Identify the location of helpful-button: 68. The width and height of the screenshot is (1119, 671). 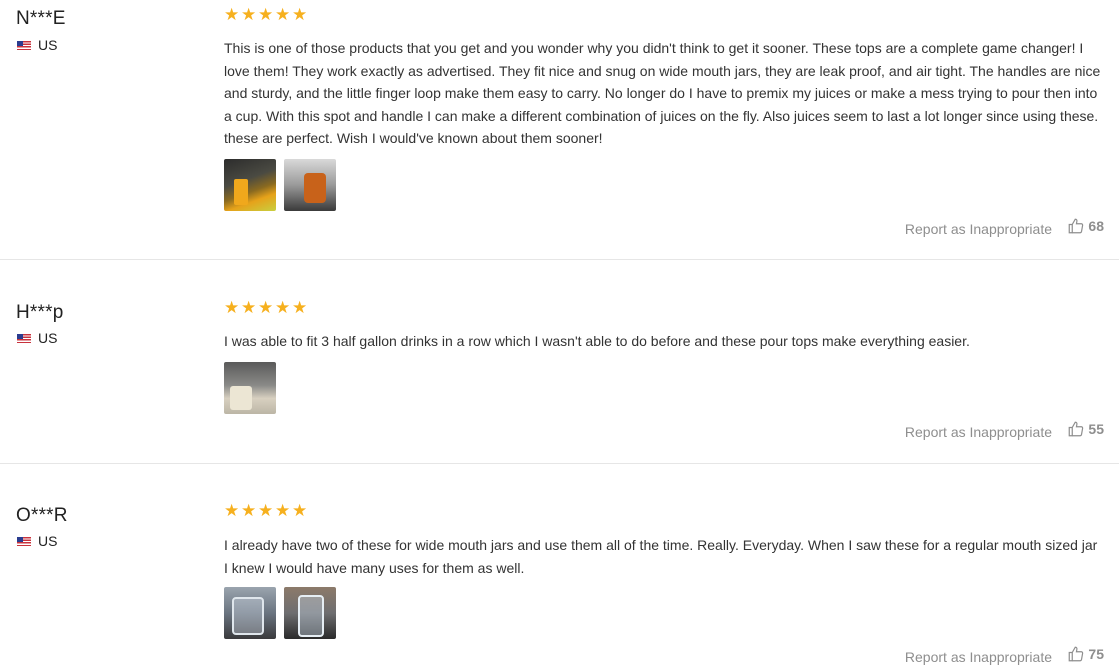
(1085, 226).